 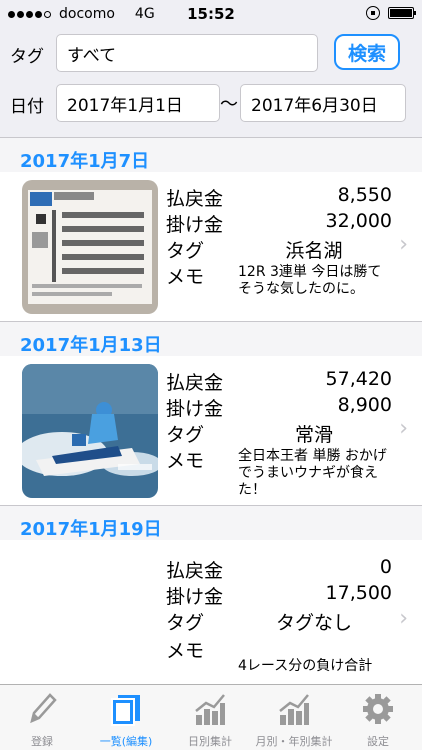 I want to click on memo-field: メモ, so click(x=279, y=649).